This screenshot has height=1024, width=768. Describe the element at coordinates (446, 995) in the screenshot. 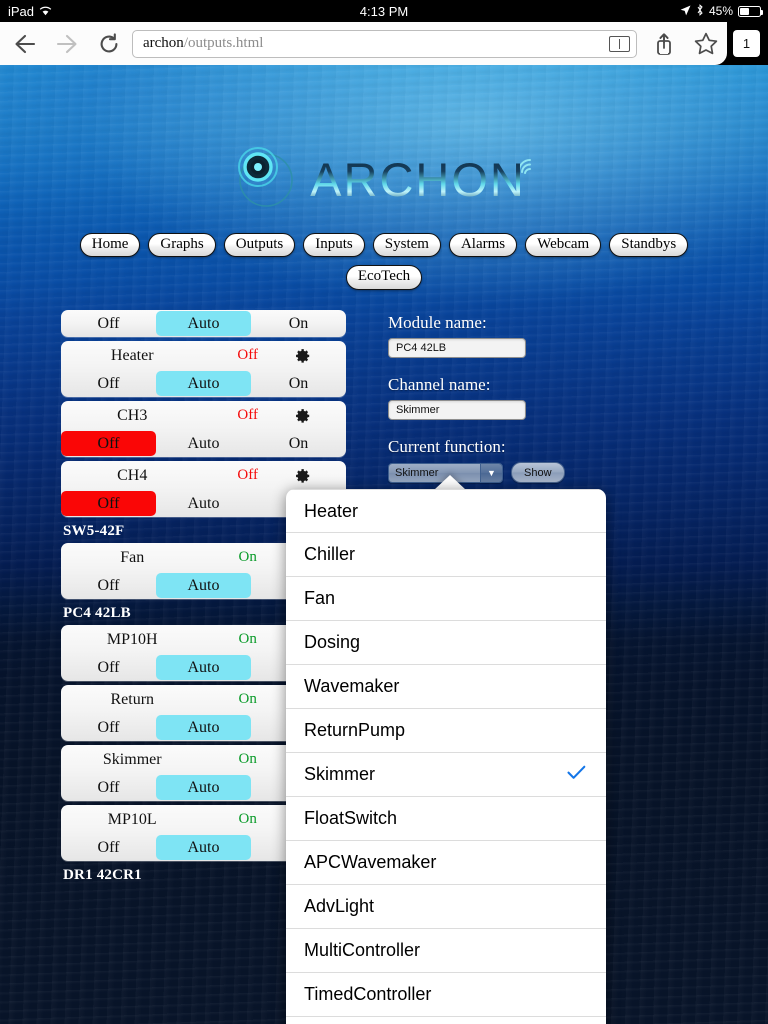

I see `list-item: TimedController` at that location.